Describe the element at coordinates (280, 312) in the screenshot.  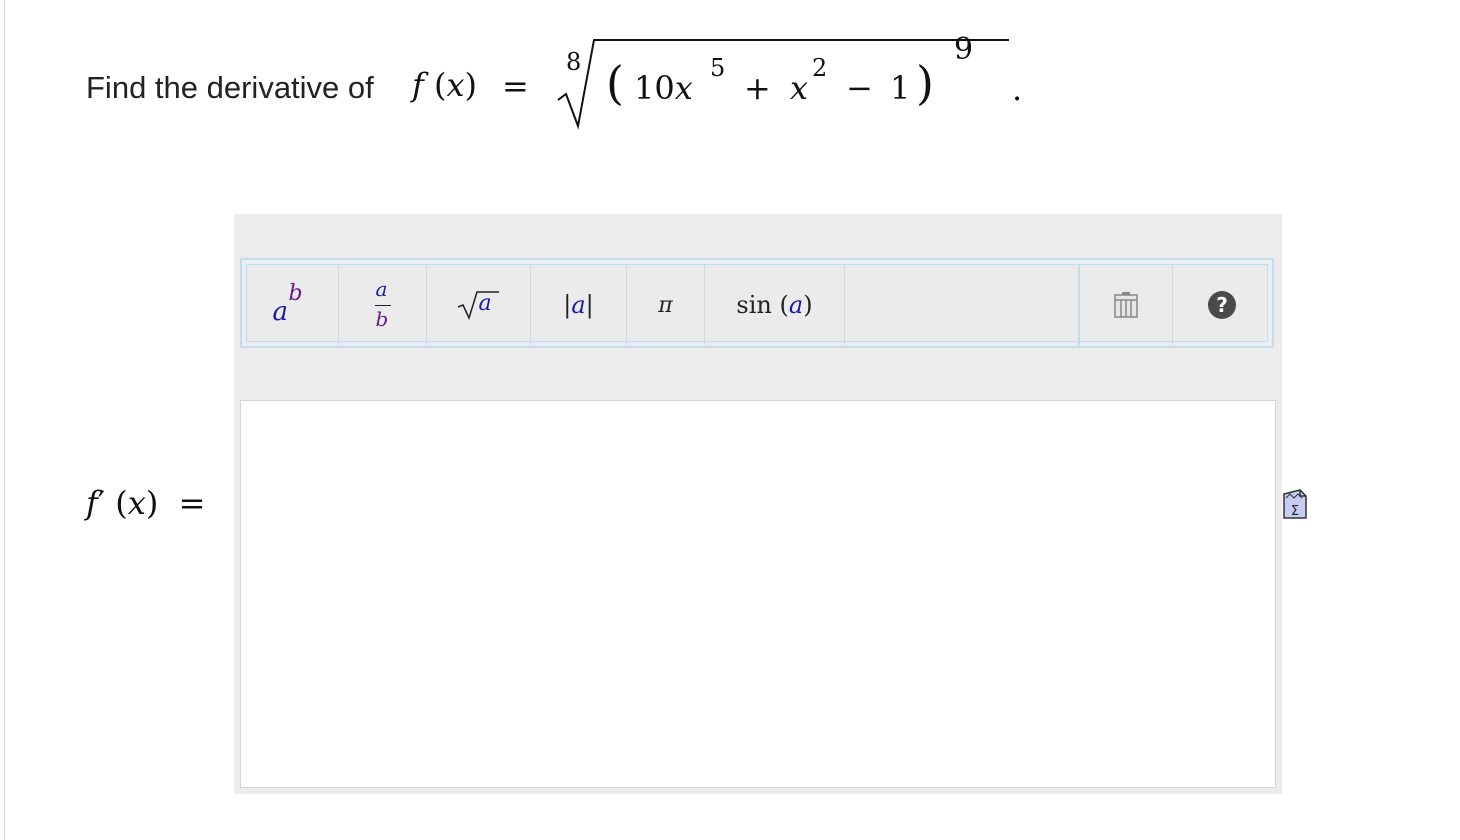
I see `power-base: a` at that location.